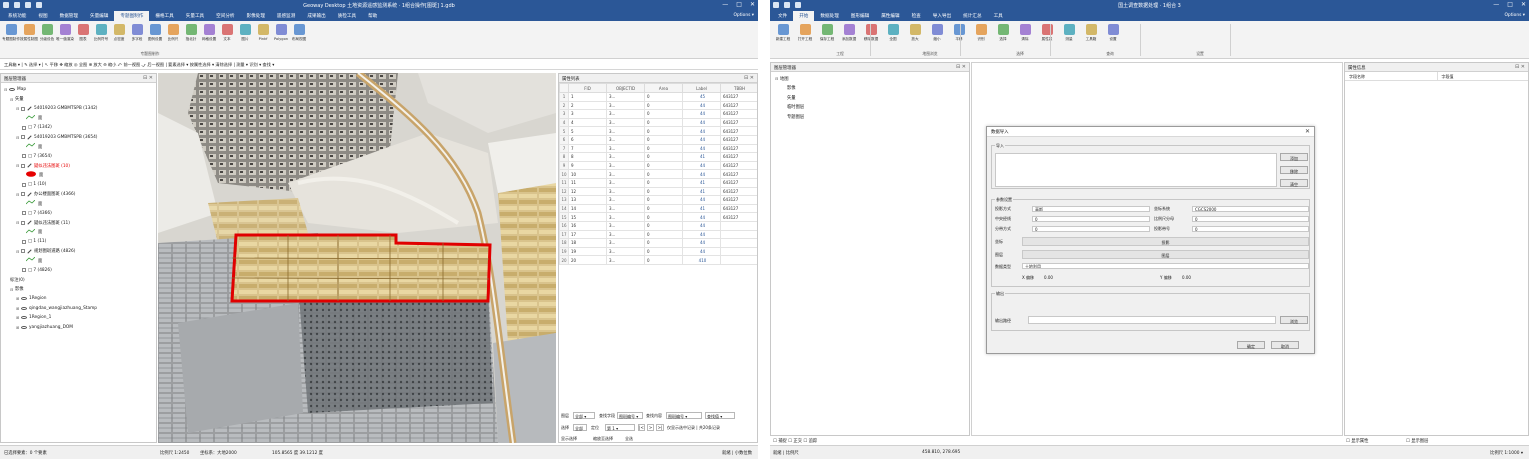 This screenshot has height=459, width=1529. What do you see at coordinates (658, 139) in the screenshot?
I see `table-row: 6 6 3... 0 44 643127` at bounding box center [658, 139].